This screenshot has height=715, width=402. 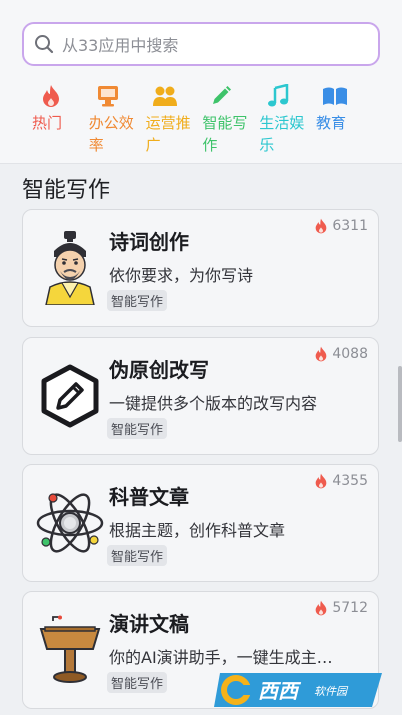 I want to click on watermark-subtext: 软件园, so click(x=330, y=691).